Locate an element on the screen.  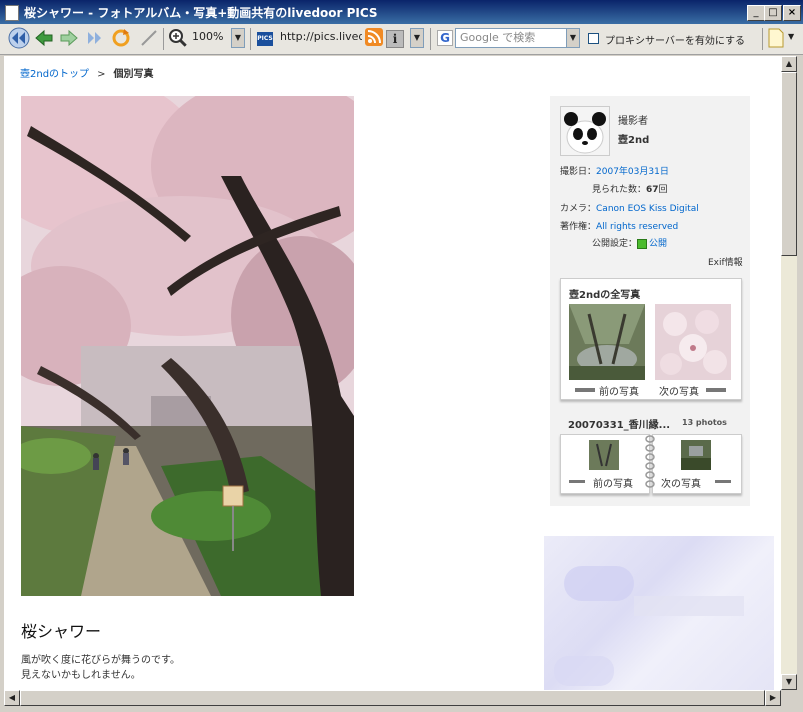
privacy-link: 公開 is located at coordinates (658, 244).